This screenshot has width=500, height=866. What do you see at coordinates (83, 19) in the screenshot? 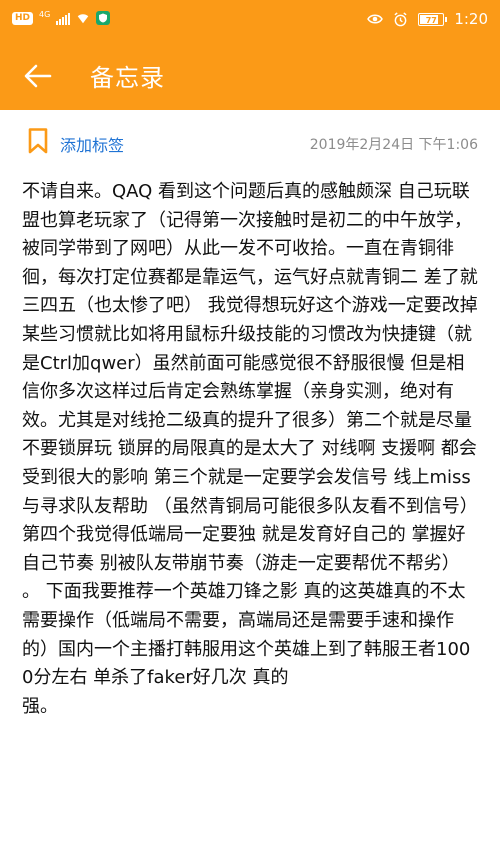
I see `wifi-icon` at bounding box center [83, 19].